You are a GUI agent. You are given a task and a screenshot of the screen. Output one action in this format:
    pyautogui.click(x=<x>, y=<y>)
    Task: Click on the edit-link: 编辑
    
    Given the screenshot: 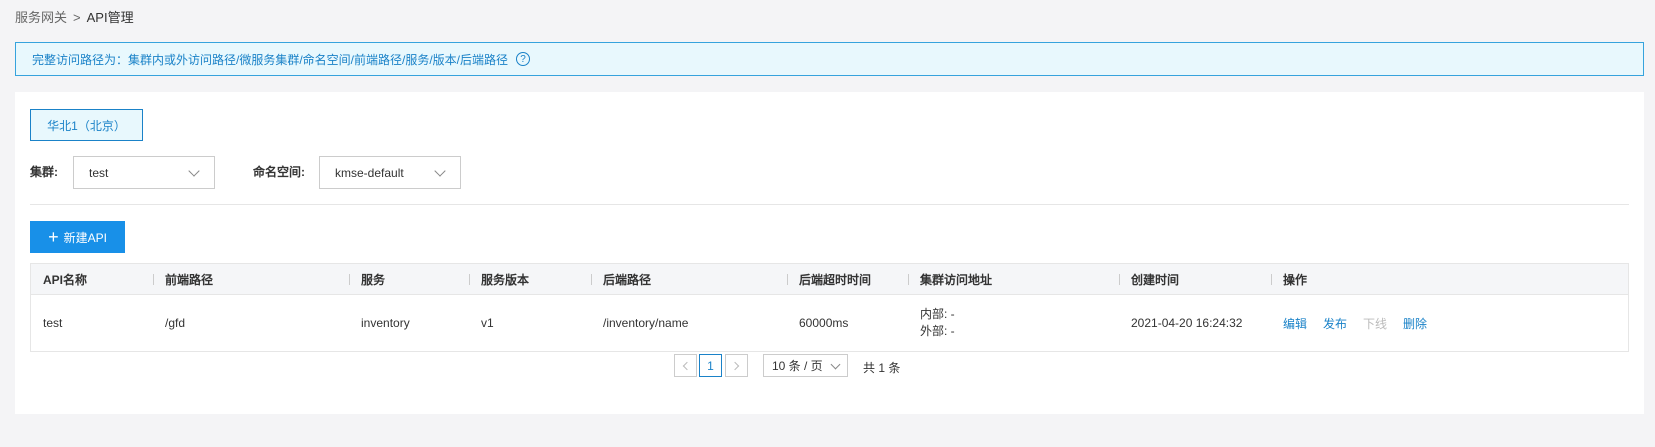 What is the action you would take?
    pyautogui.click(x=1295, y=323)
    